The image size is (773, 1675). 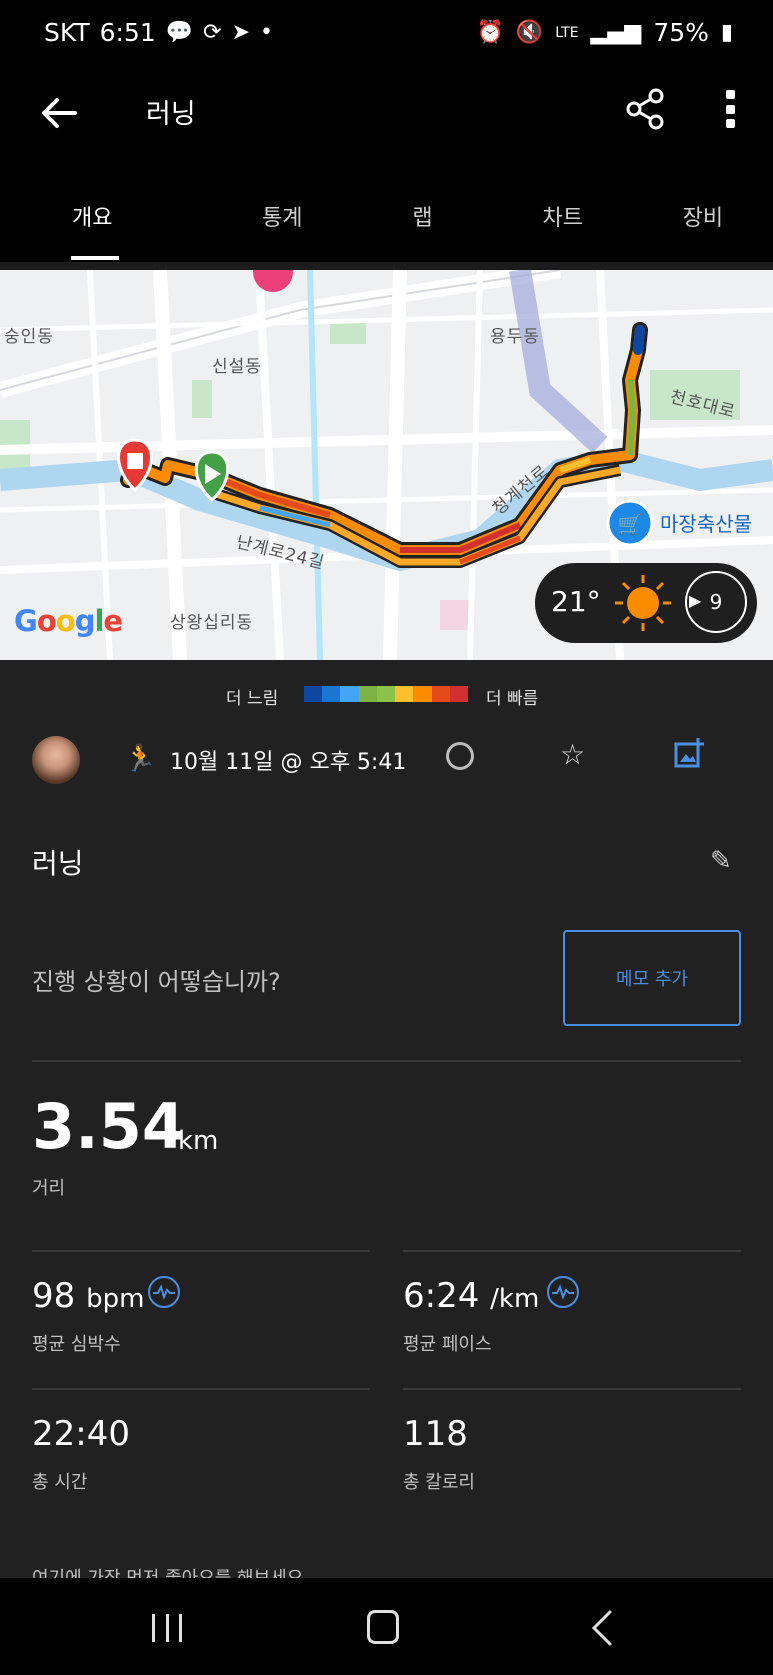 What do you see at coordinates (167, 1571) in the screenshot?
I see `first-like-prompt: 여기에 가장 먼저 좋아요를 해보세요` at bounding box center [167, 1571].